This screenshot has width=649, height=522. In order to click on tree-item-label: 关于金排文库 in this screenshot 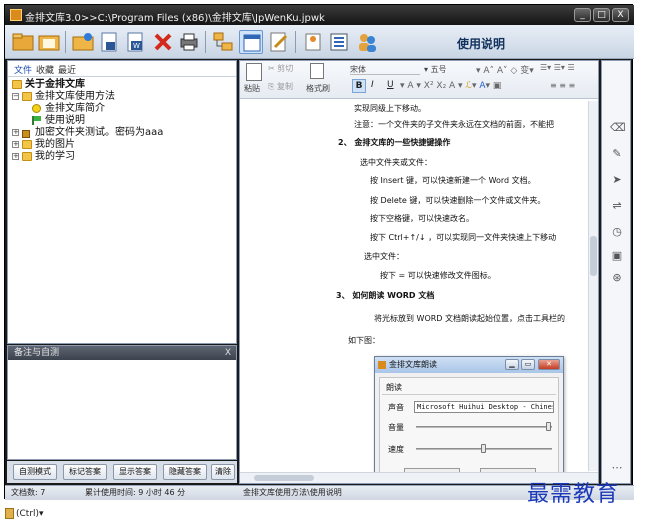, I will do `click(55, 84)`.